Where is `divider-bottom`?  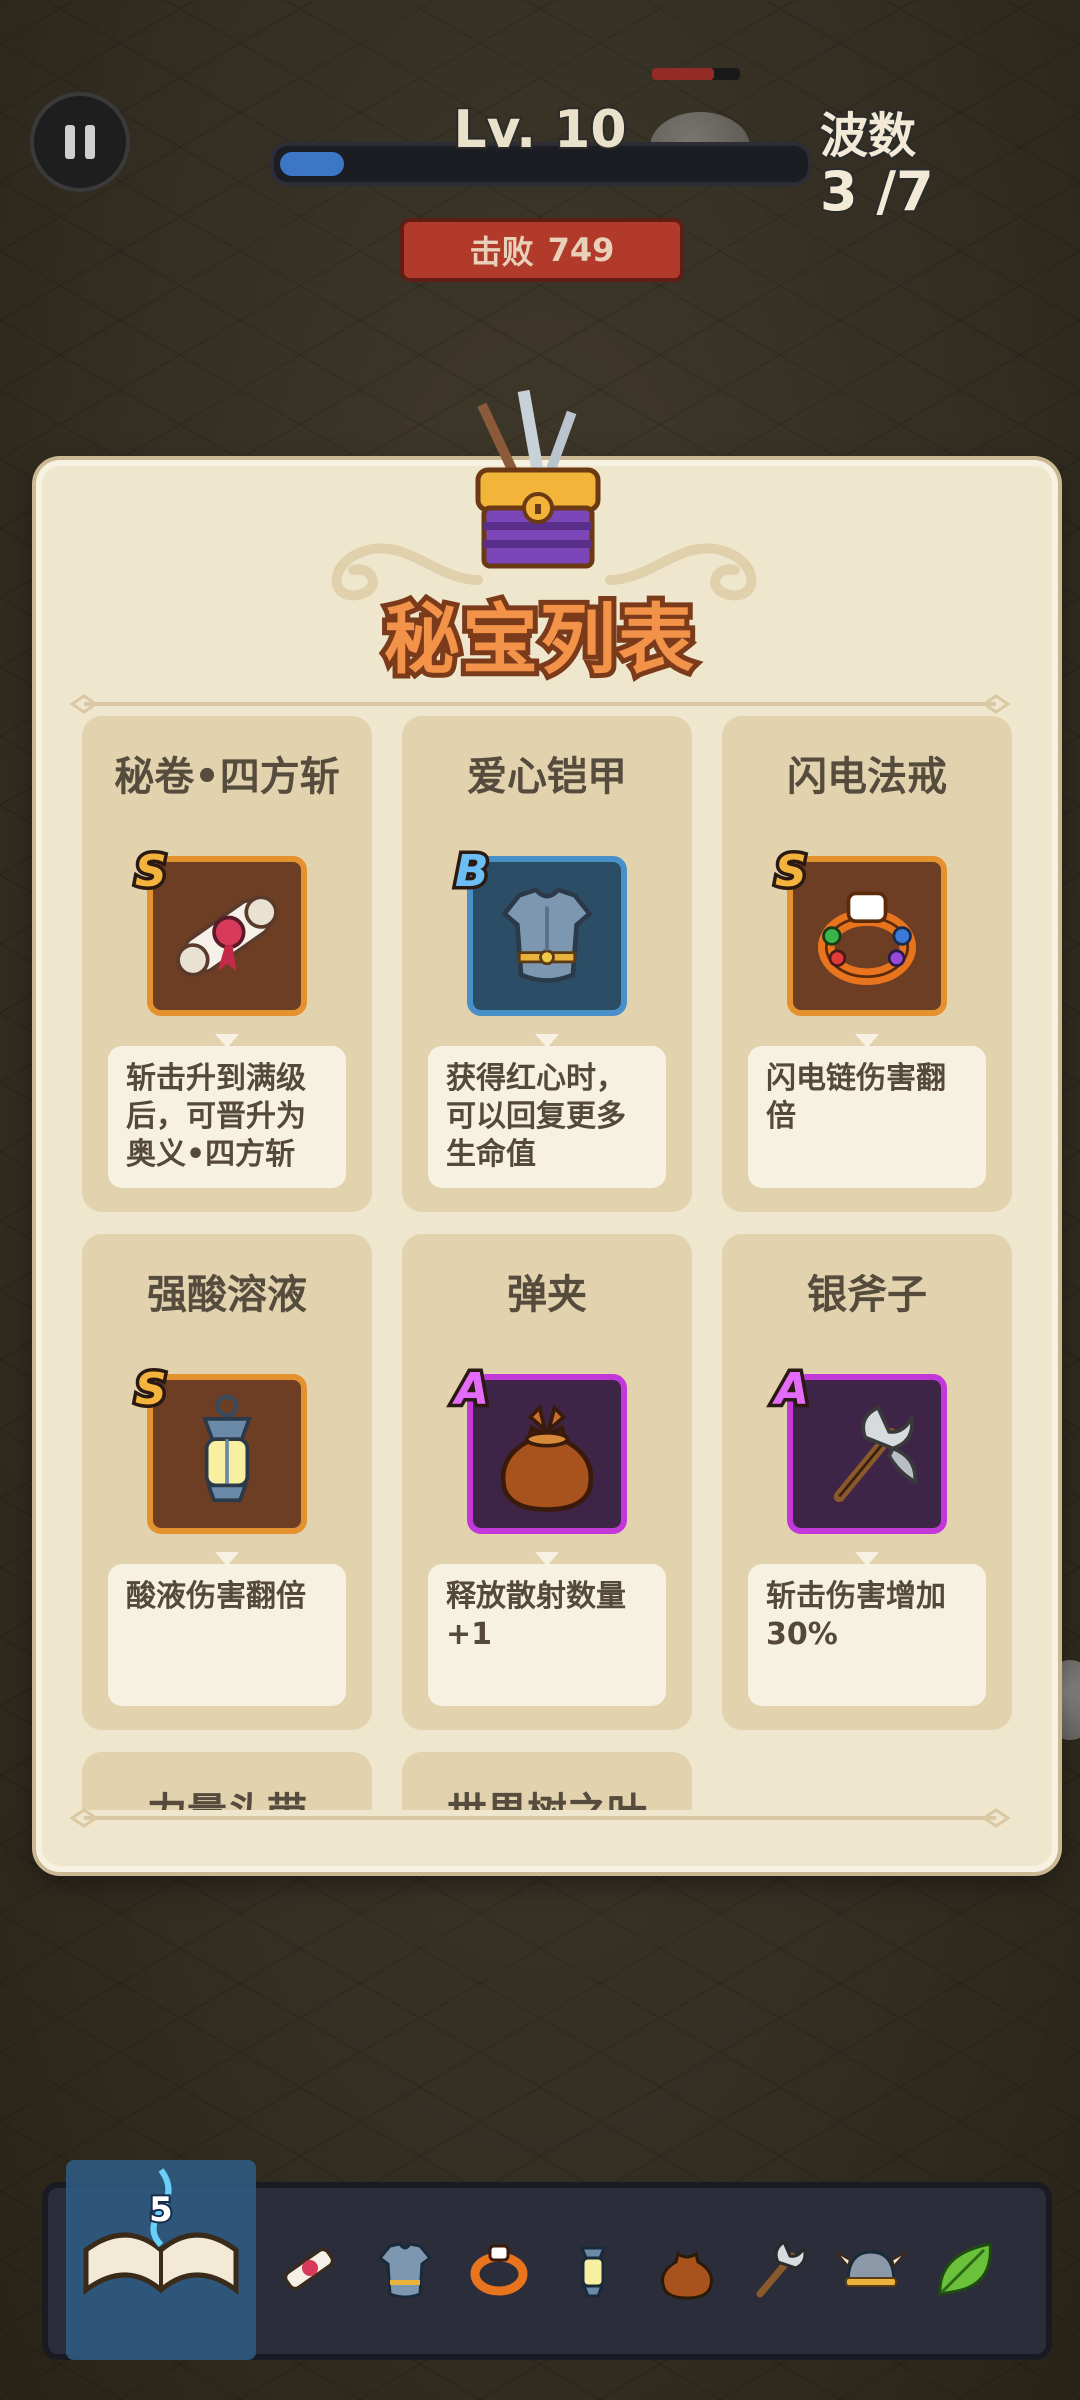 divider-bottom is located at coordinates (540, 1818).